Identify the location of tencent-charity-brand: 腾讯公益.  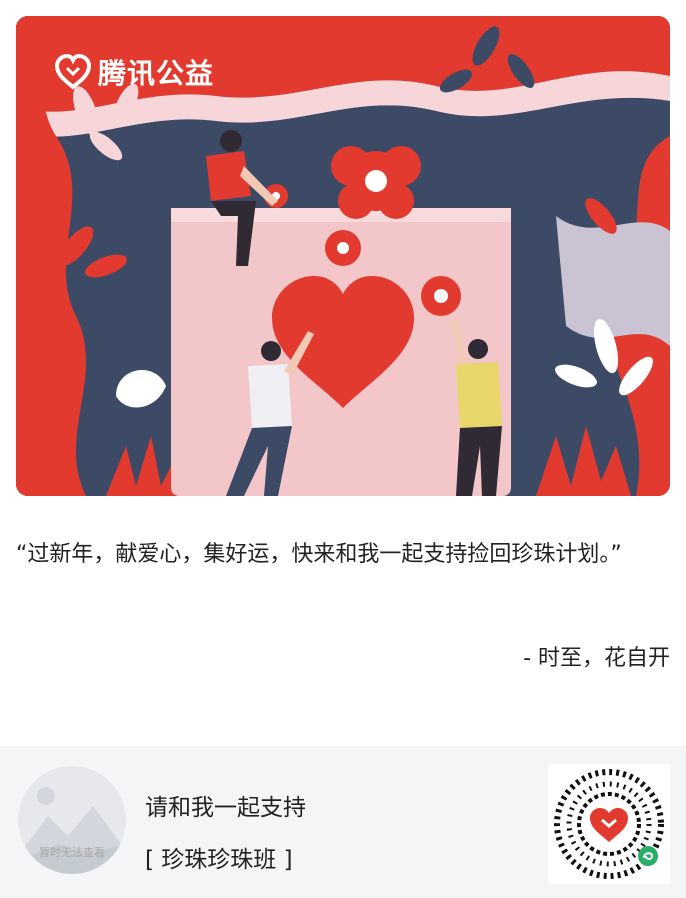
(134, 72).